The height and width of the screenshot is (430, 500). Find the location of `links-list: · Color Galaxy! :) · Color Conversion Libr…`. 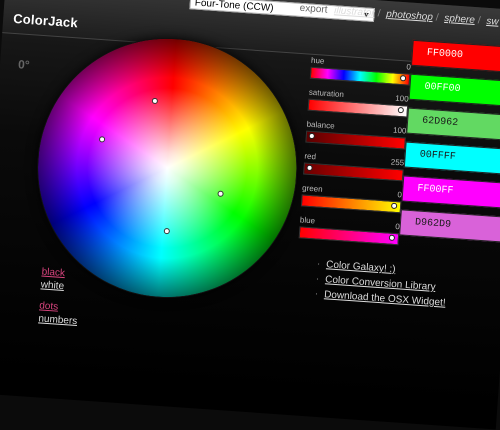

links-list: · Color Galaxy! :) · Color Conversion Libr… is located at coordinates (381, 286).